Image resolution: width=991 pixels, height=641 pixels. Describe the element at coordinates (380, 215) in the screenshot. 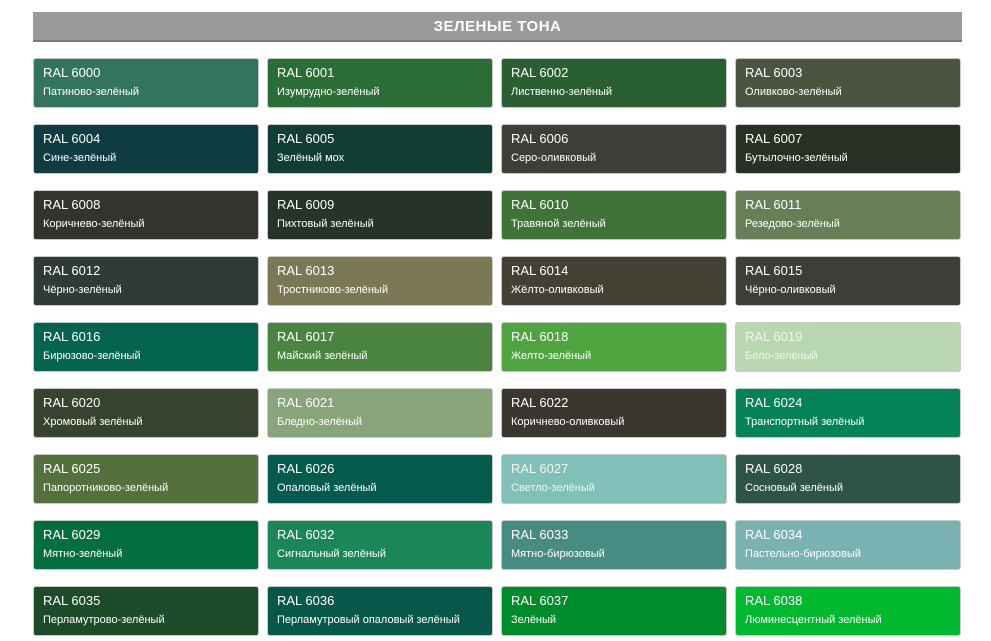

I see `color-swatch-ral-6009: RAL 6009 Пихтовый зелёный` at that location.